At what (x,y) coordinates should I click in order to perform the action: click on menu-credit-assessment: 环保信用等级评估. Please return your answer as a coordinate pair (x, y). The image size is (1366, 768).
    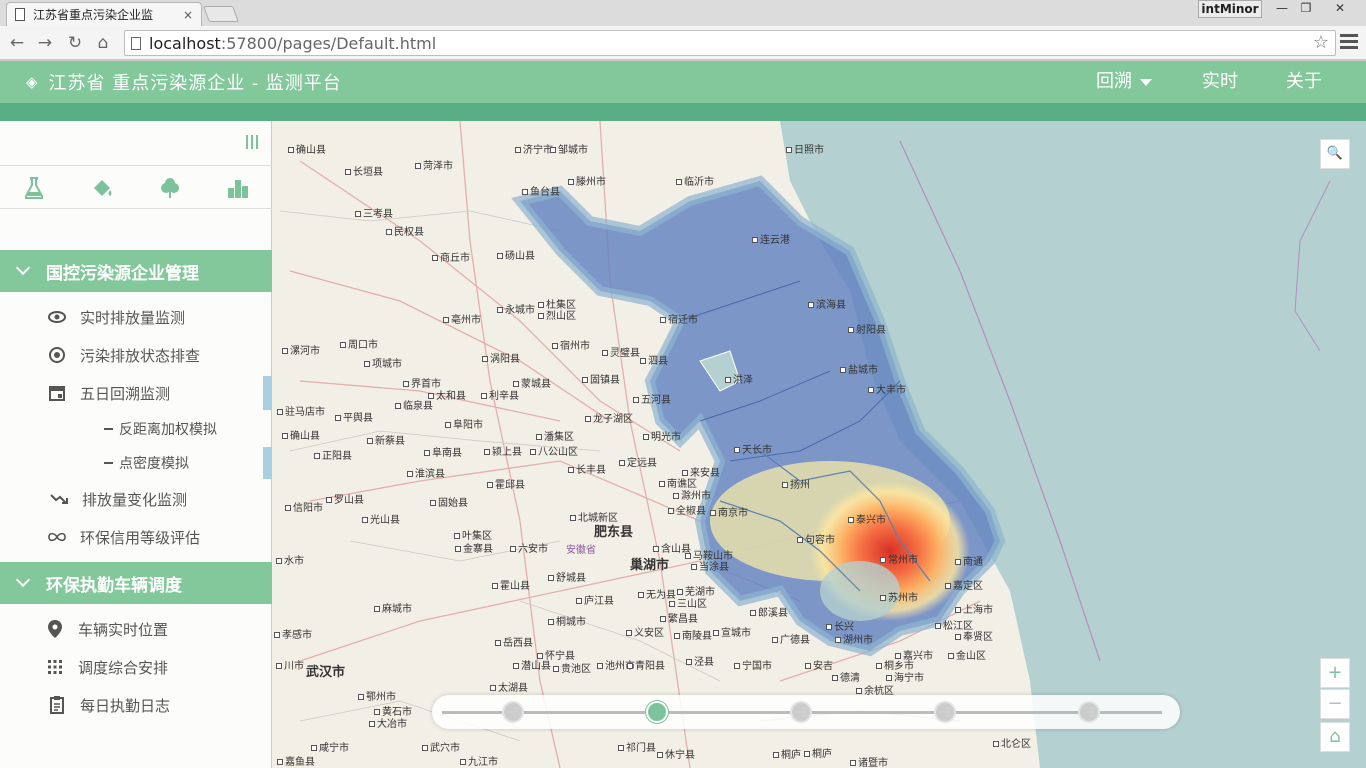
    Looking at the image, I should click on (184, 537).